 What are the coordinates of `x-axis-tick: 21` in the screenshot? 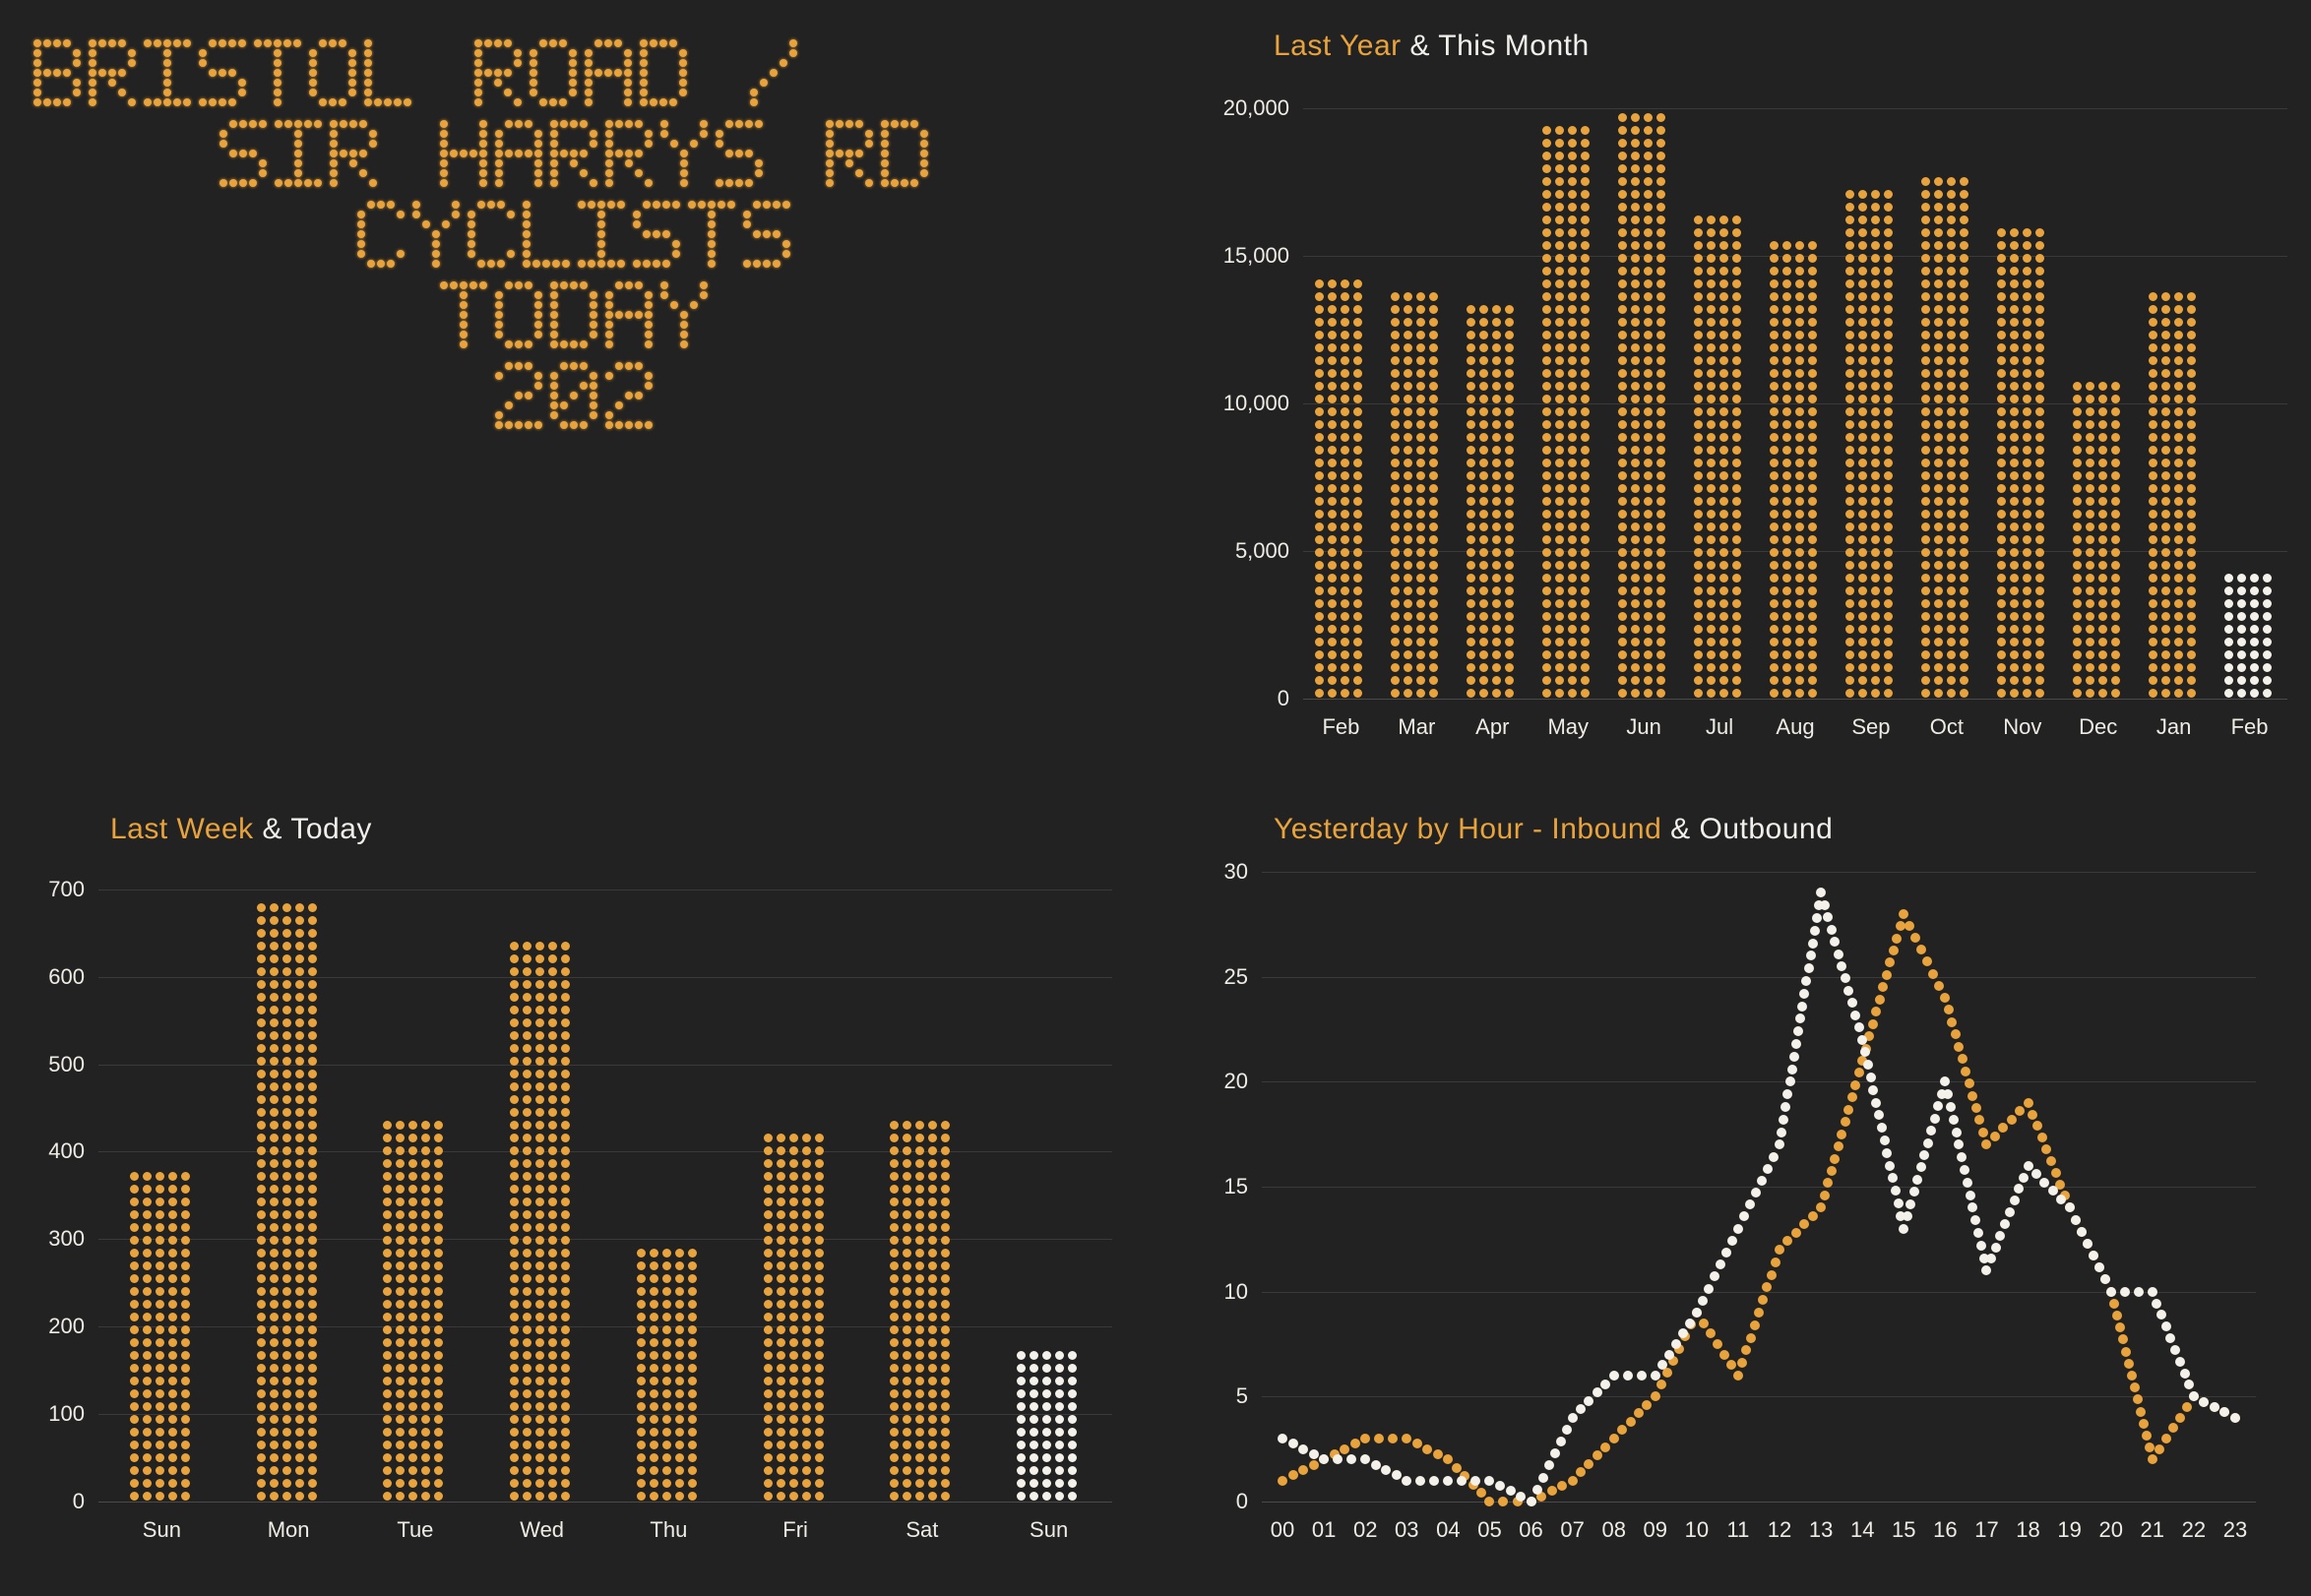 It's located at (2152, 1529).